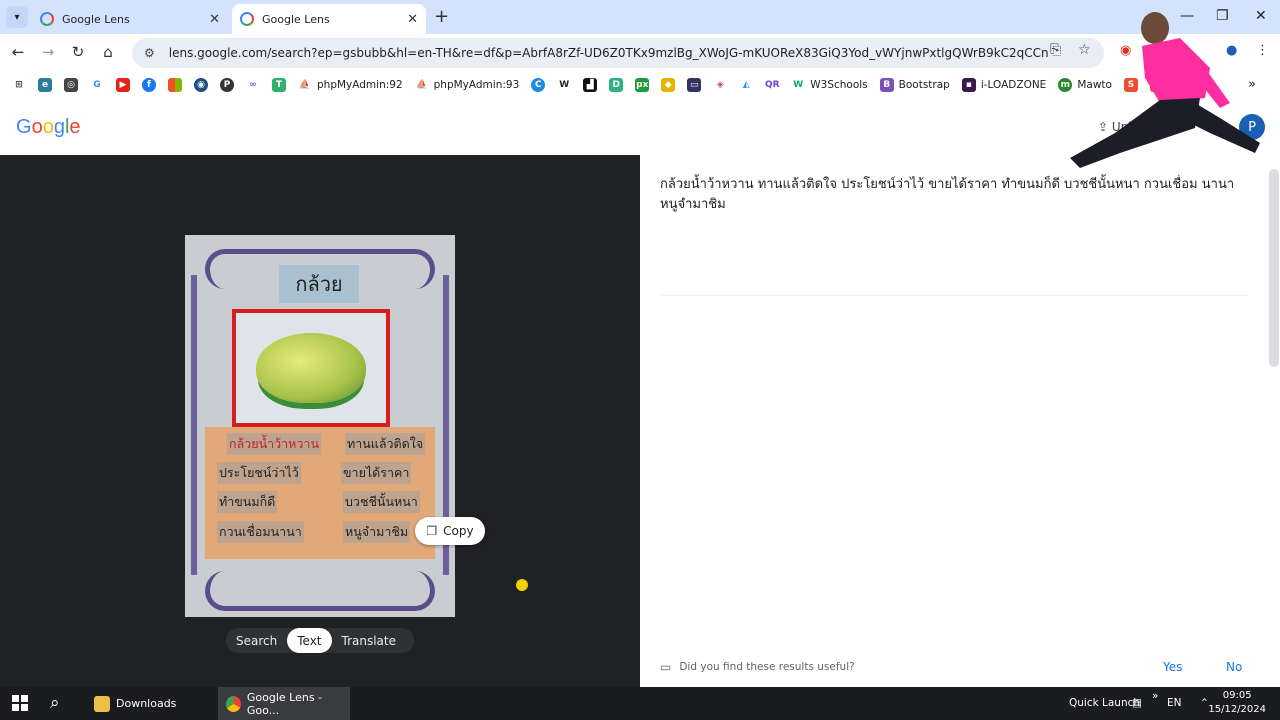  What do you see at coordinates (668, 85) in the screenshot?
I see `bookmark-icon: ◆` at bounding box center [668, 85].